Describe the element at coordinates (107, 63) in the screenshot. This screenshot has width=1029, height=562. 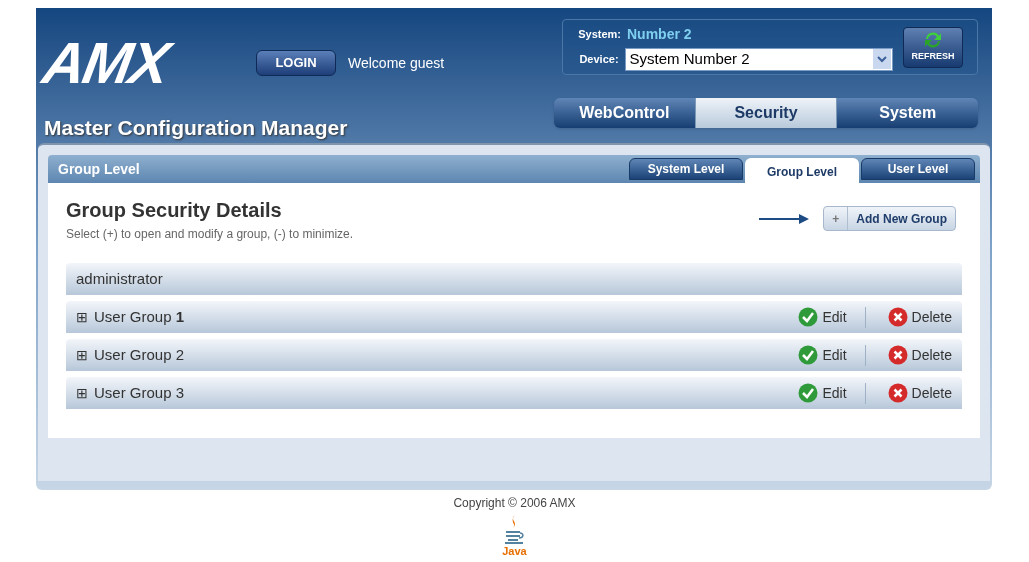
I see `logo: AMX` at that location.